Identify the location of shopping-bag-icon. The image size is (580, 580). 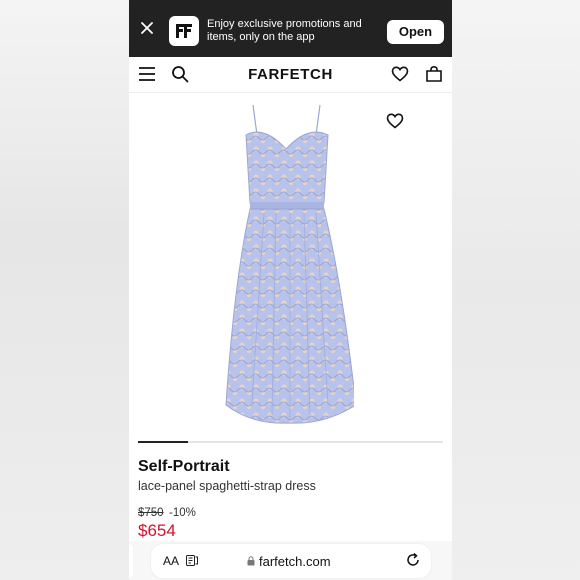
(434, 74).